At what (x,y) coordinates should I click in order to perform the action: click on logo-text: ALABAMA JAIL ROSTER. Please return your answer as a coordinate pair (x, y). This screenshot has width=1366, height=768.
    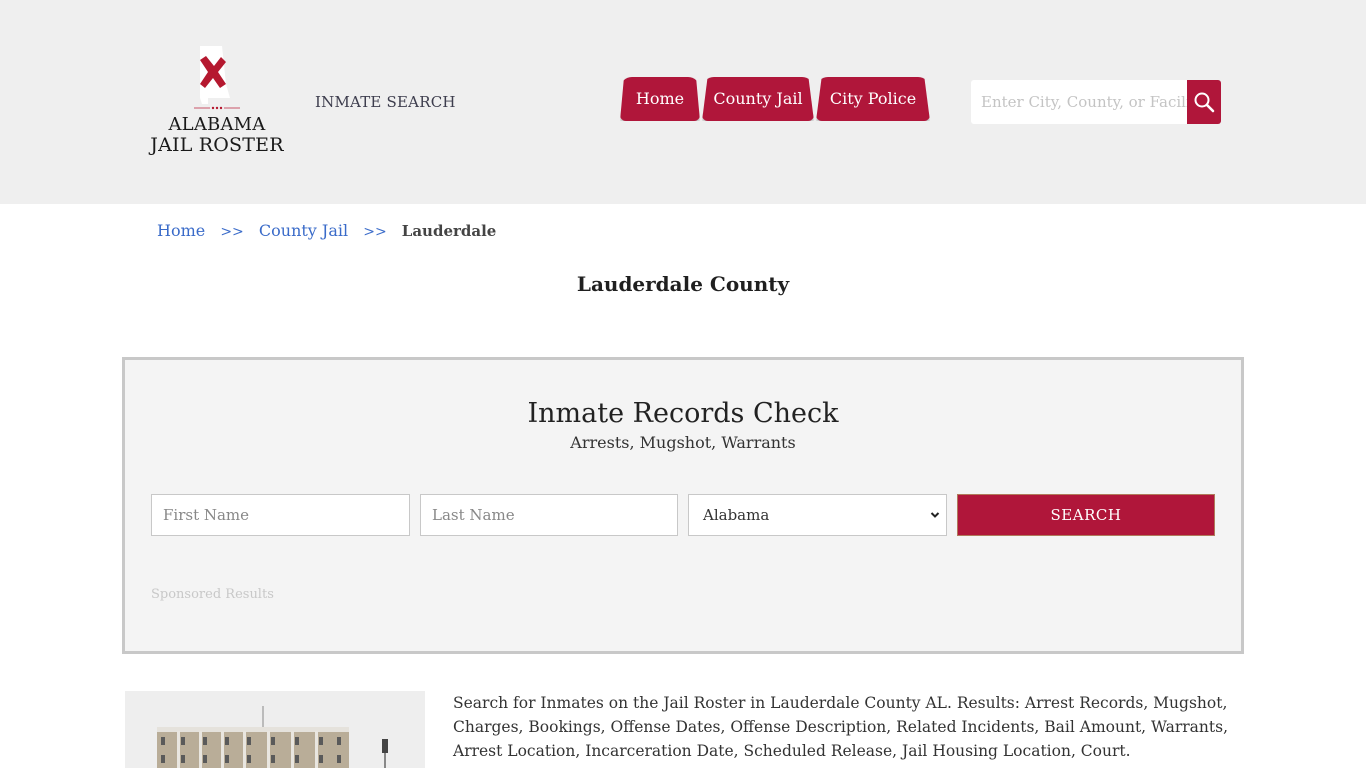
    Looking at the image, I should click on (217, 135).